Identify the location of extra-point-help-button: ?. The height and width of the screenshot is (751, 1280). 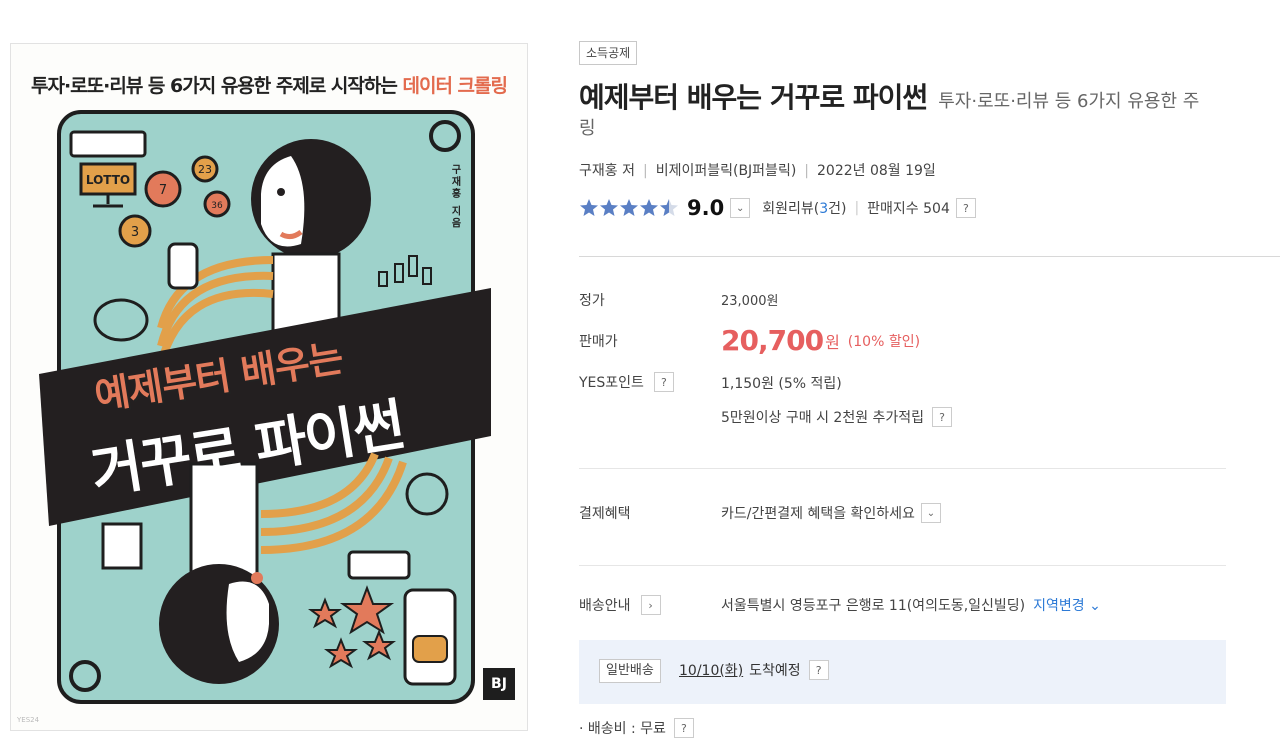
(942, 417).